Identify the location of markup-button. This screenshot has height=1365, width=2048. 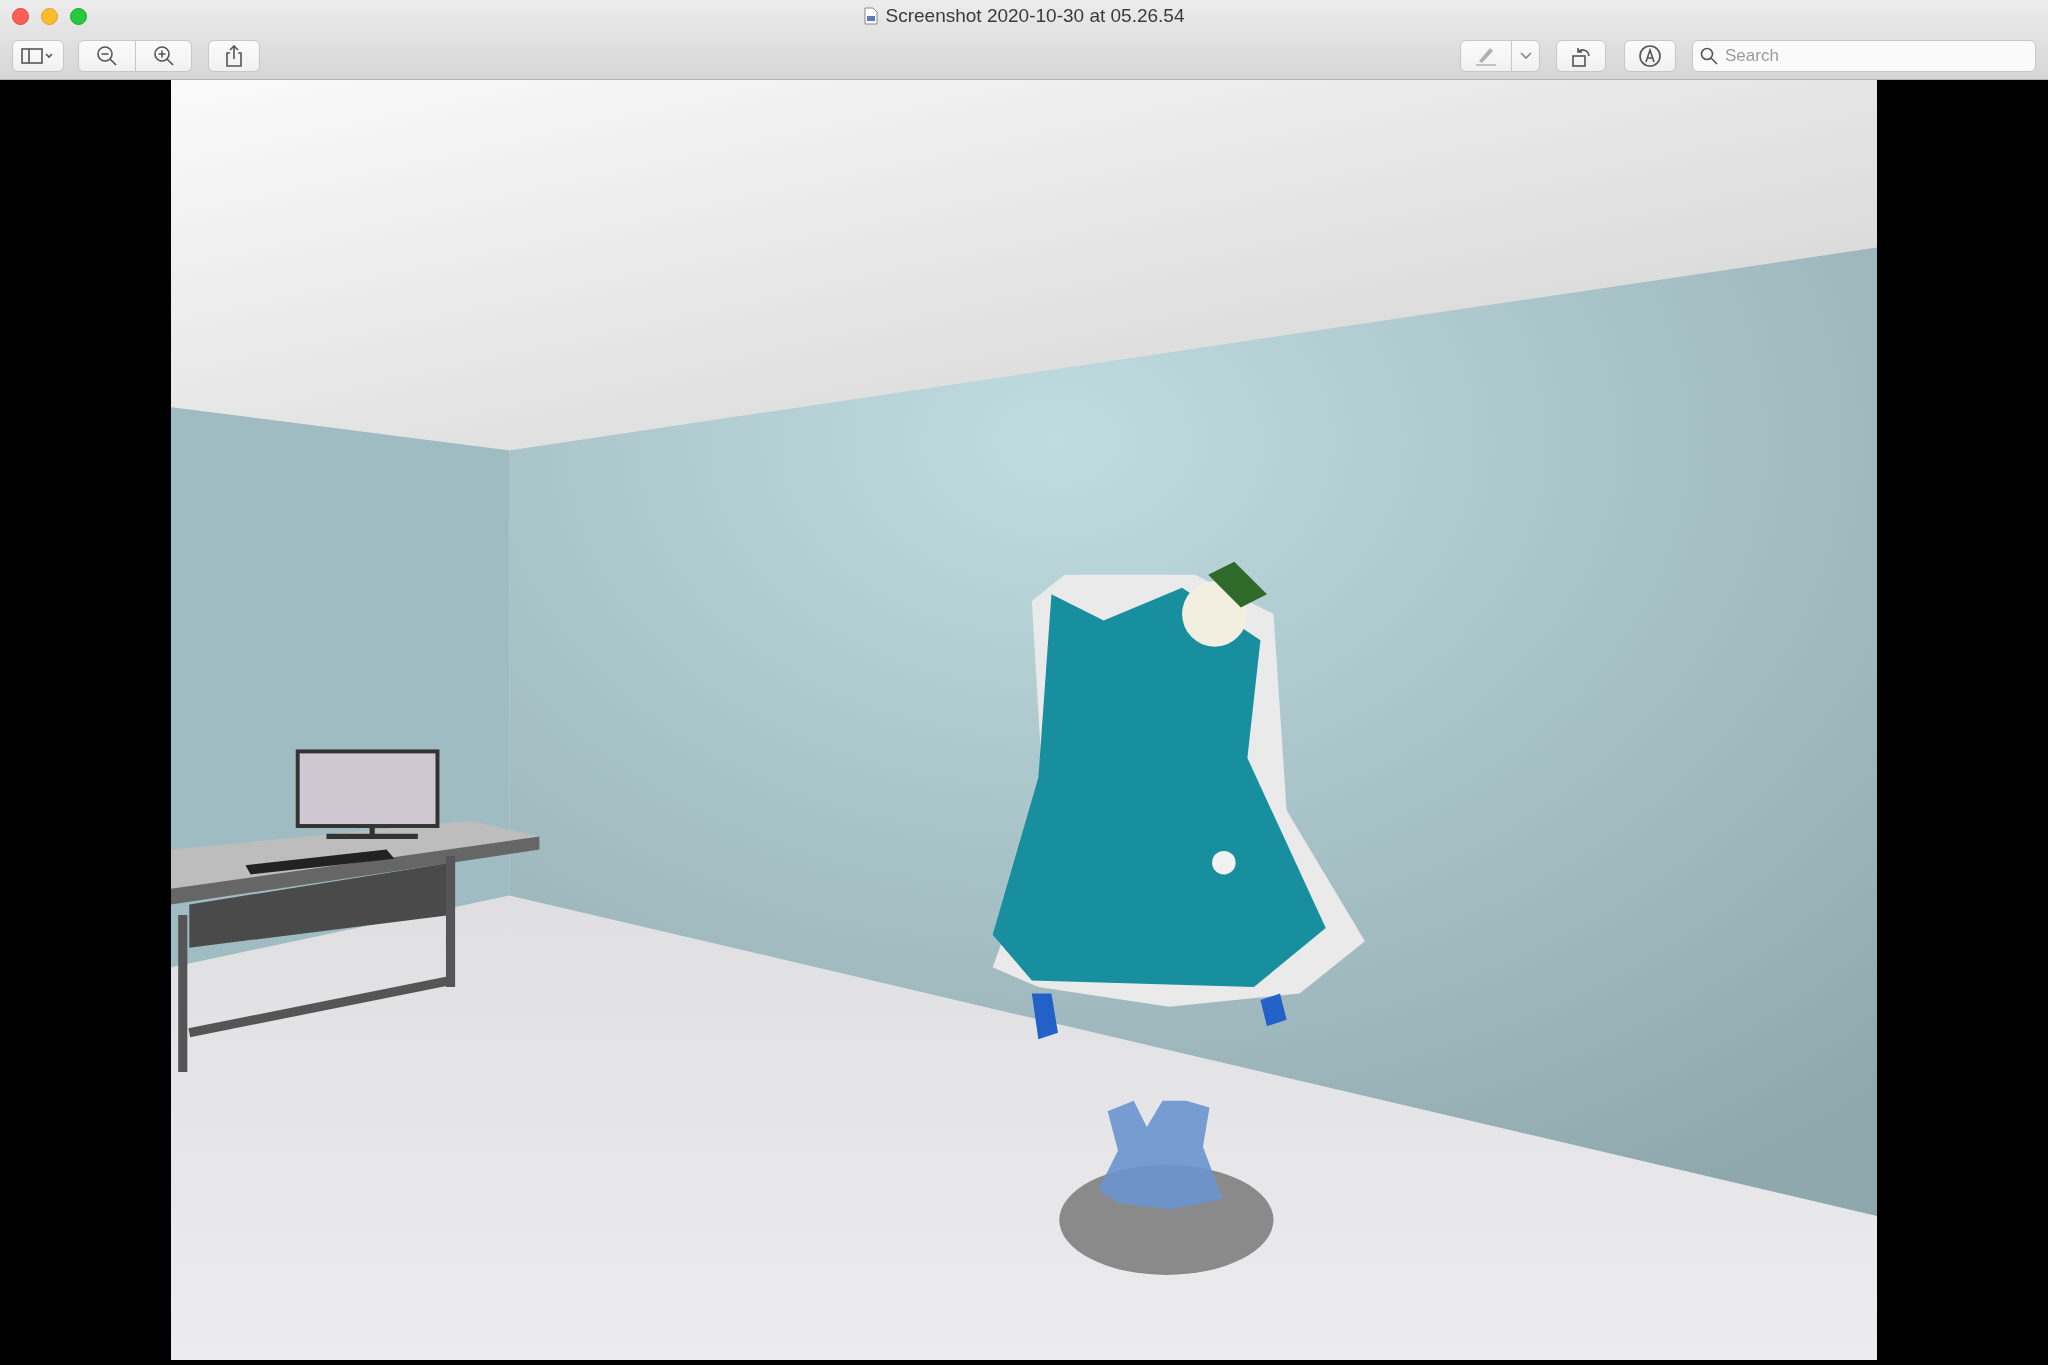
(1650, 55).